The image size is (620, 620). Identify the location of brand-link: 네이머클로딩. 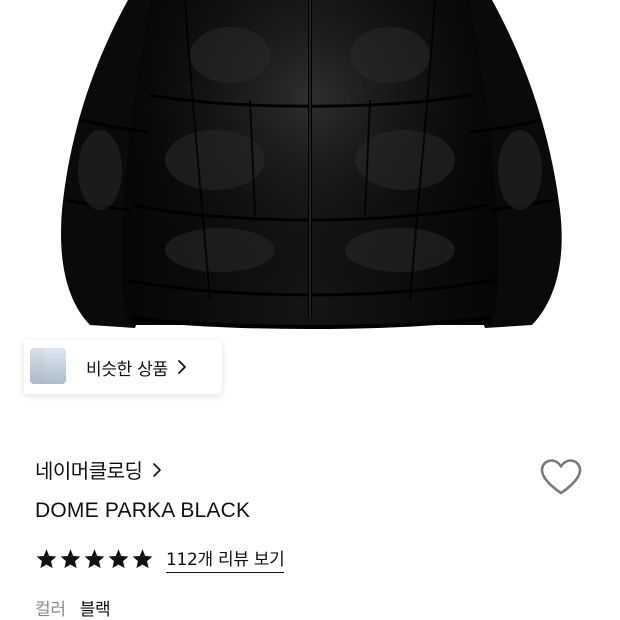
(98, 469).